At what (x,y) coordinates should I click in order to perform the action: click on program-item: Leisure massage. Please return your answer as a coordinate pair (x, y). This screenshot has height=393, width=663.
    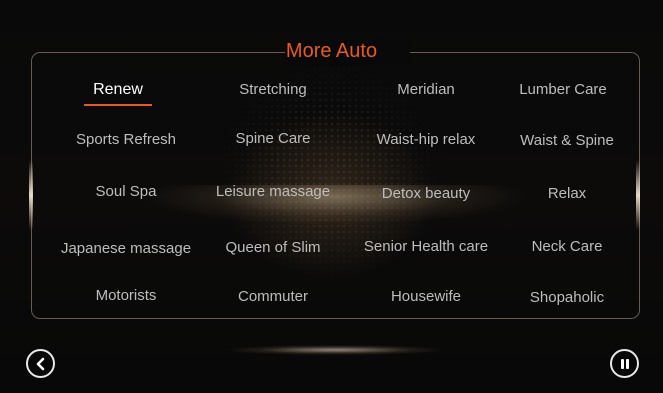
    Looking at the image, I should click on (273, 192).